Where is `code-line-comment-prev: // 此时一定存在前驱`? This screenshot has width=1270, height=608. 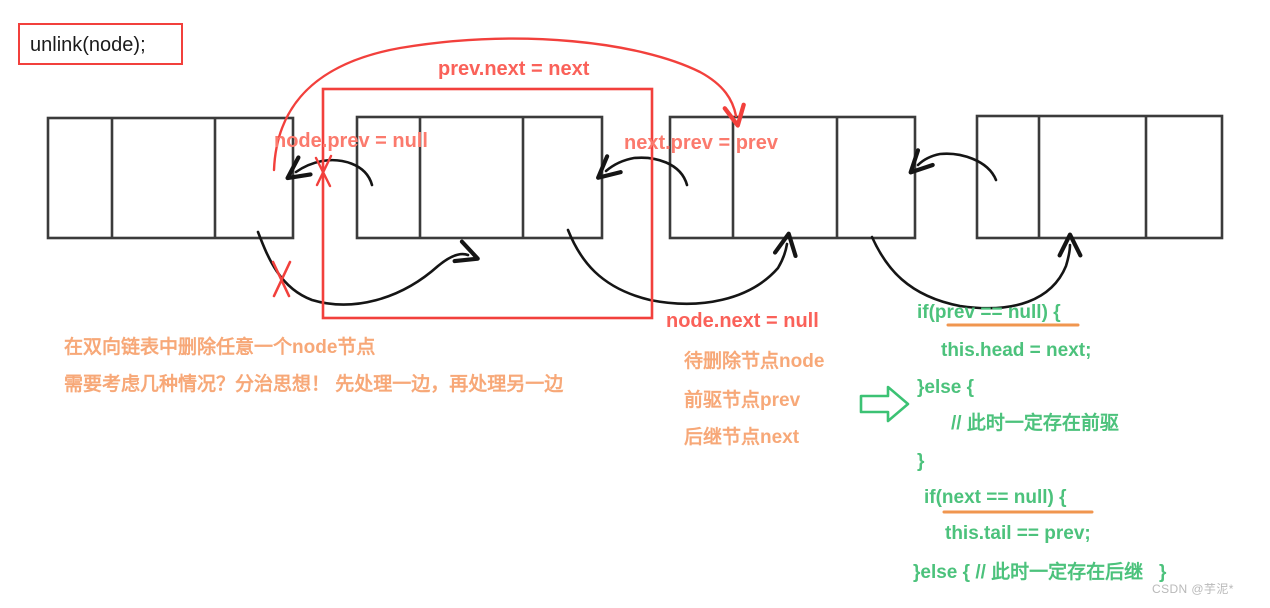
code-line-comment-prev: // 此时一定存在前驱 is located at coordinates (1035, 423).